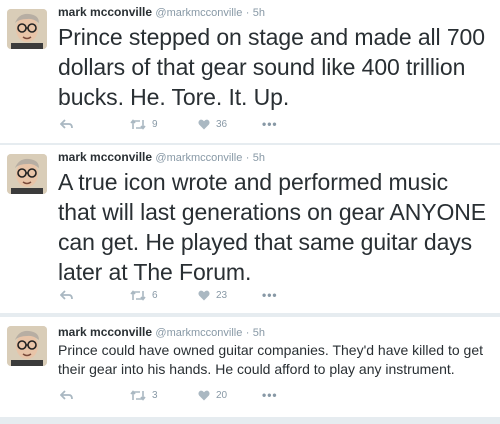 The height and width of the screenshot is (424, 500). I want to click on retweet-count: 9, so click(155, 124).